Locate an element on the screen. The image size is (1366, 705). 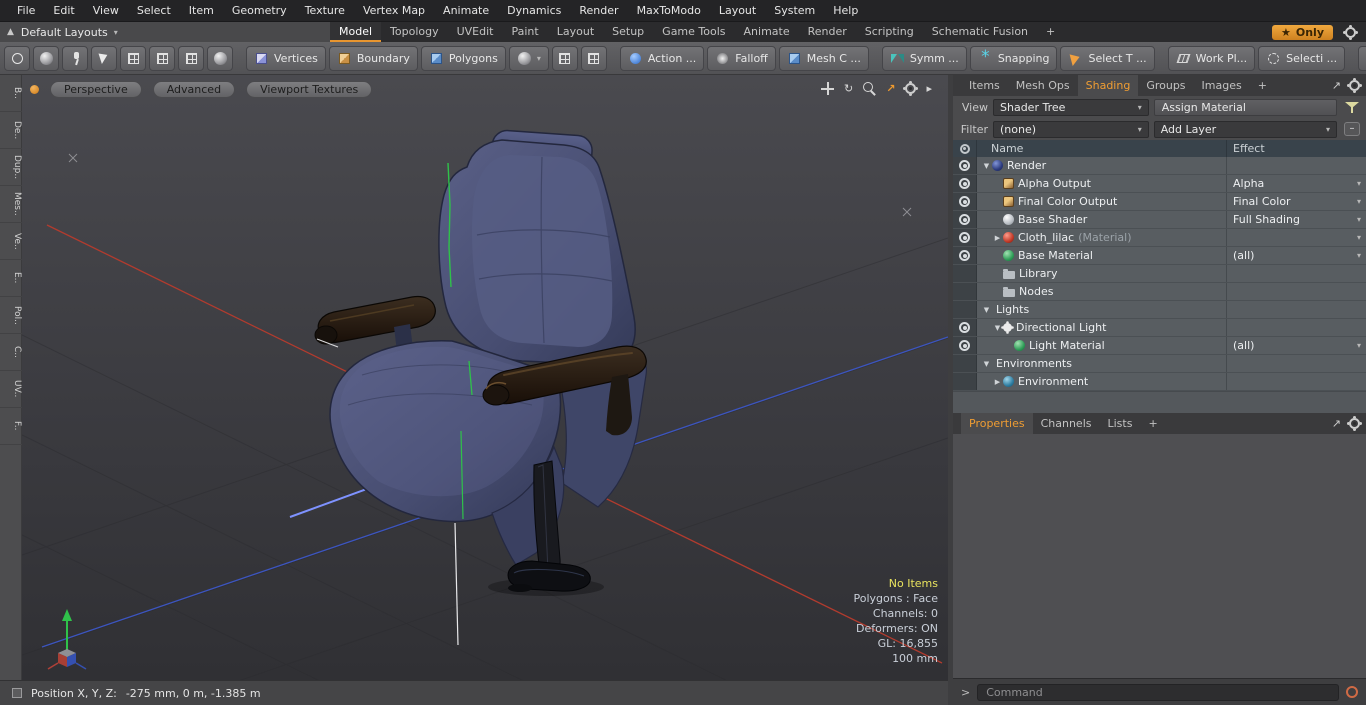
ellipse-tool-button is located at coordinates (17, 58).